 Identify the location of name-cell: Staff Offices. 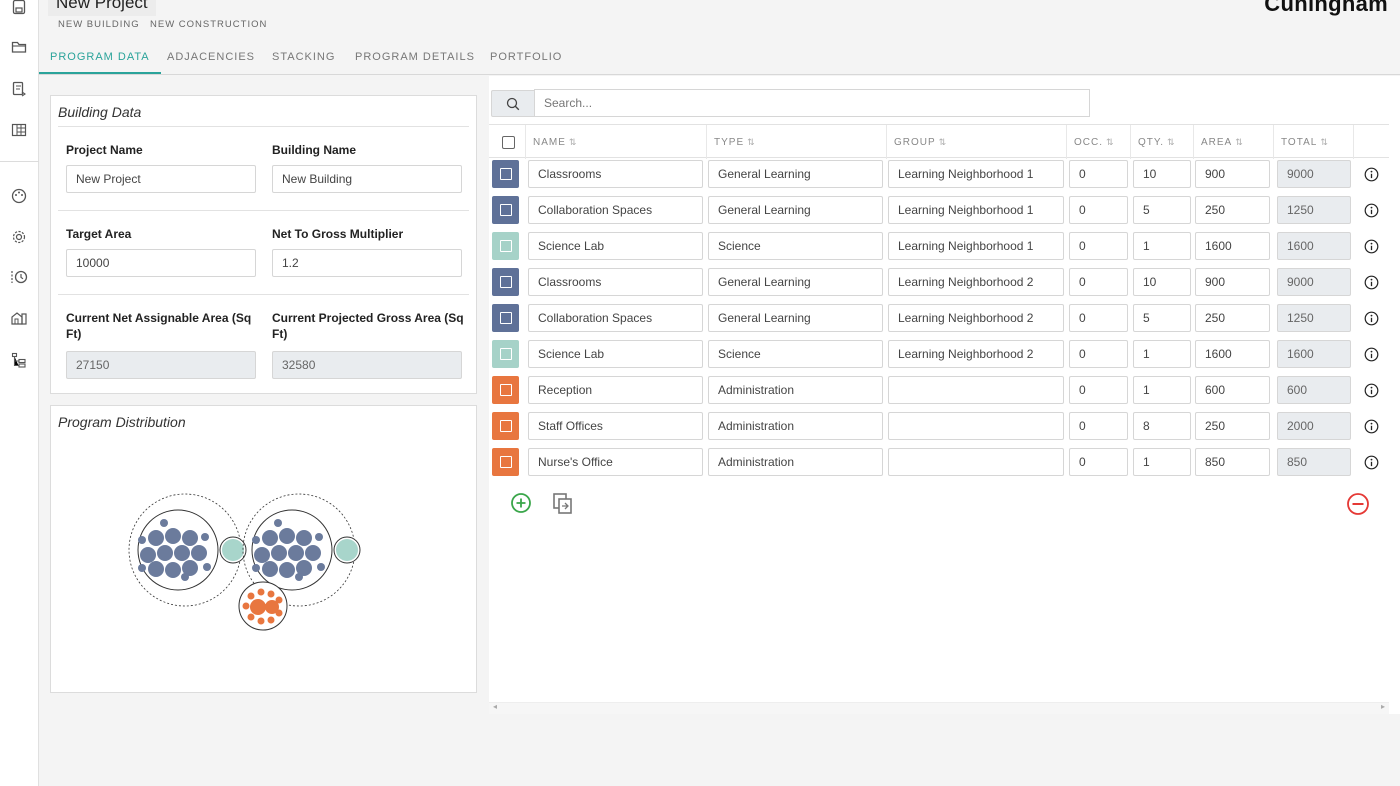
(615, 426).